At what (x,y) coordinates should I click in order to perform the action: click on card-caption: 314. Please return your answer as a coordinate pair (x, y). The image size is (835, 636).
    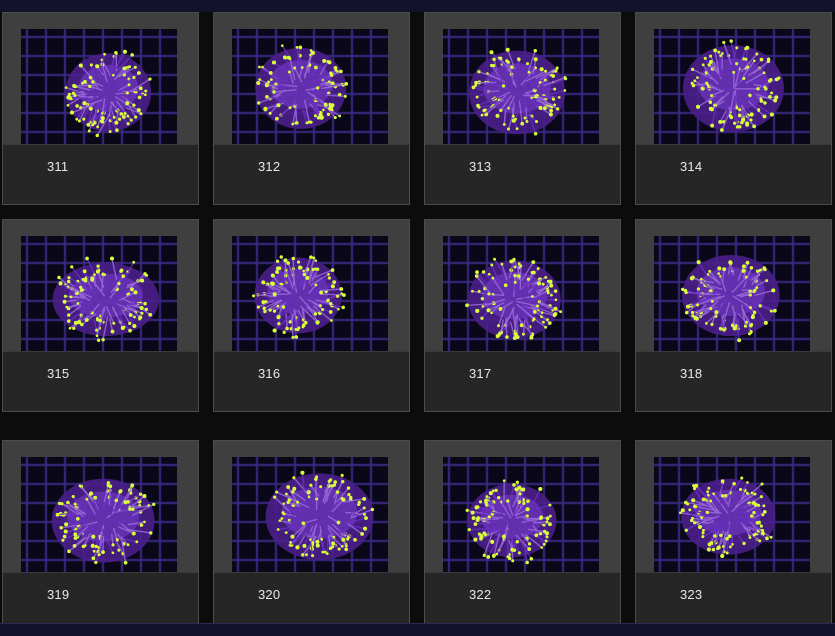
    Looking at the image, I should click on (691, 166).